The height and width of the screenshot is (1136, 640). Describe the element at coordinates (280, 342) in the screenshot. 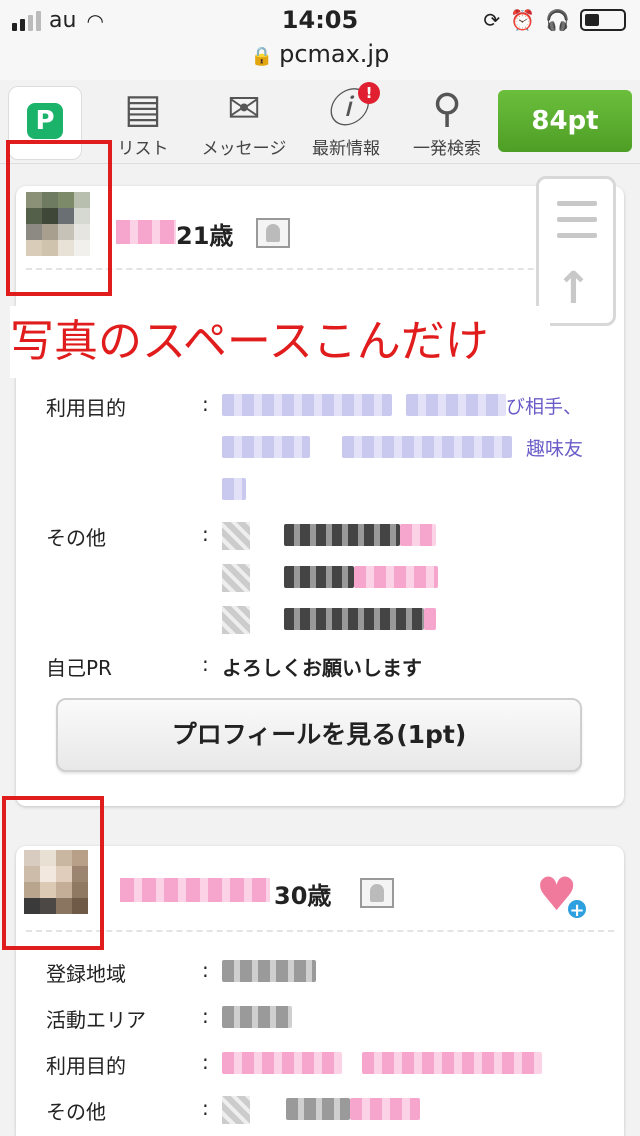

I see `annotation-text: 写真のスペースこんだけ` at that location.